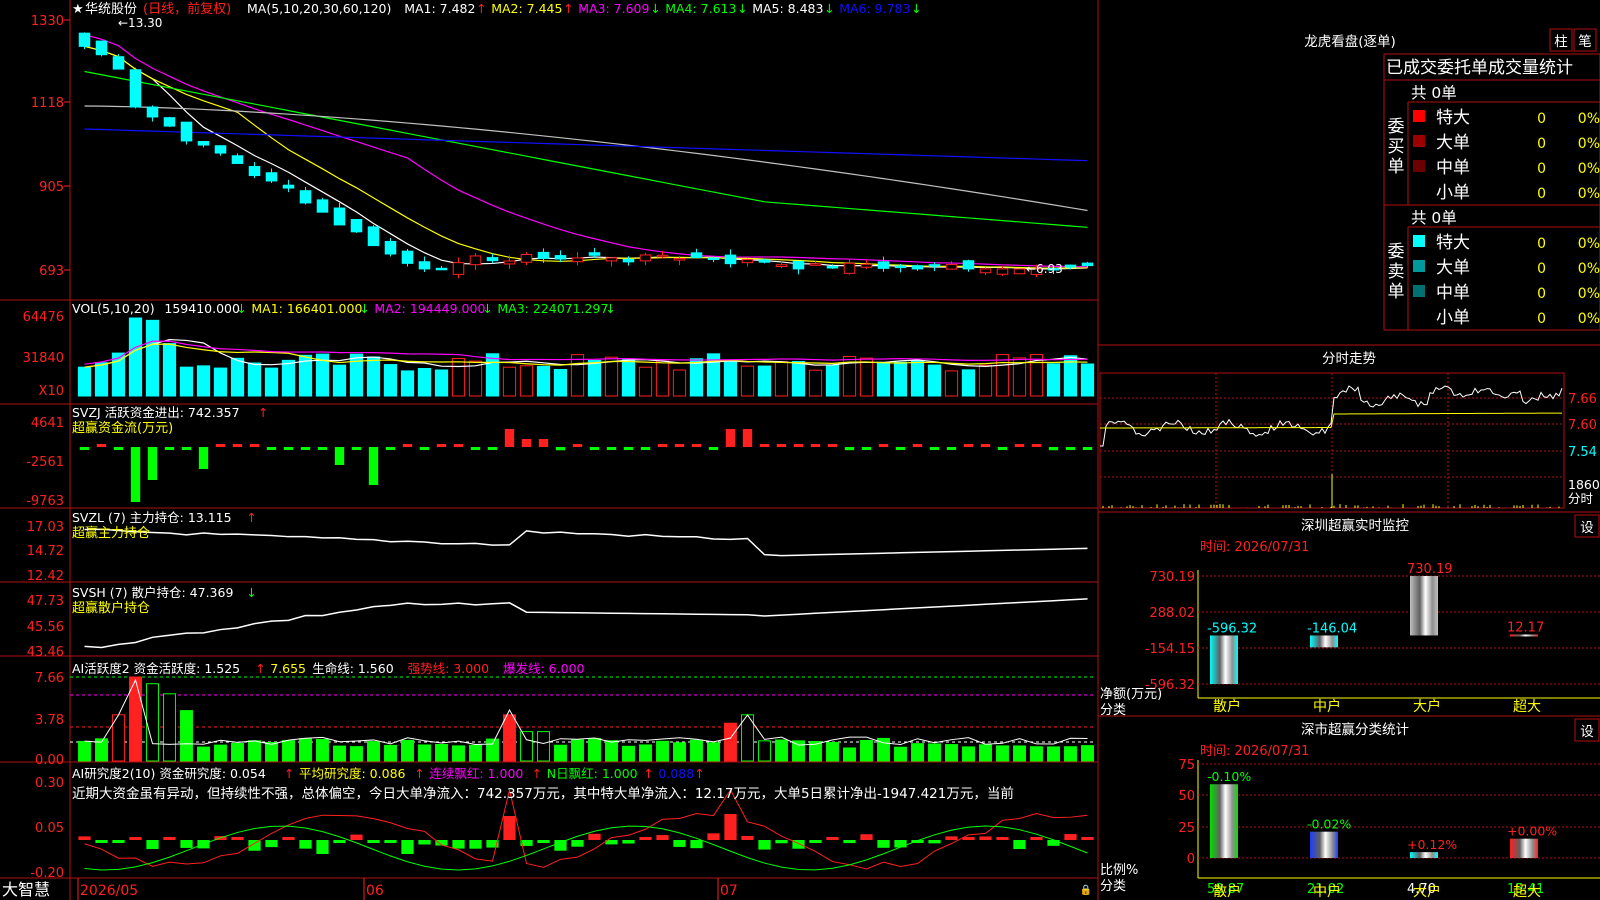 The height and width of the screenshot is (900, 1600). What do you see at coordinates (47, 21) in the screenshot?
I see `price-axis-label: 1330` at bounding box center [47, 21].